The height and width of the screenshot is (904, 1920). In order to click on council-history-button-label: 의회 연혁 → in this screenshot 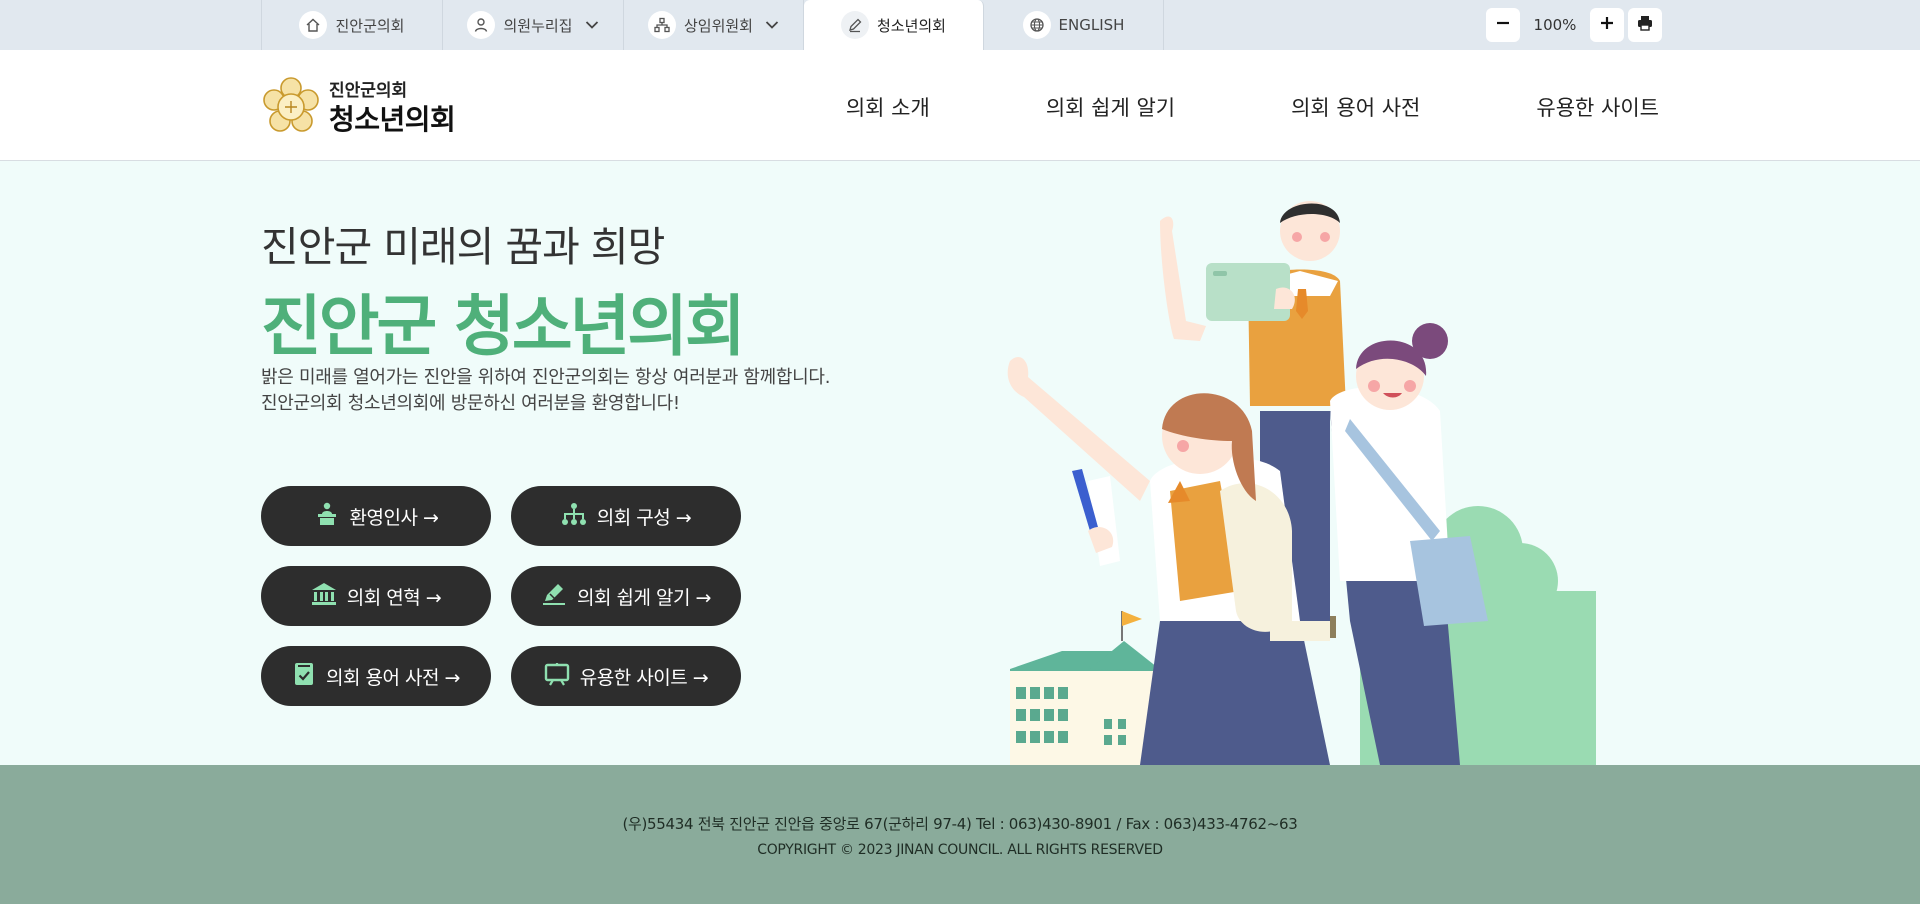, I will do `click(394, 597)`.